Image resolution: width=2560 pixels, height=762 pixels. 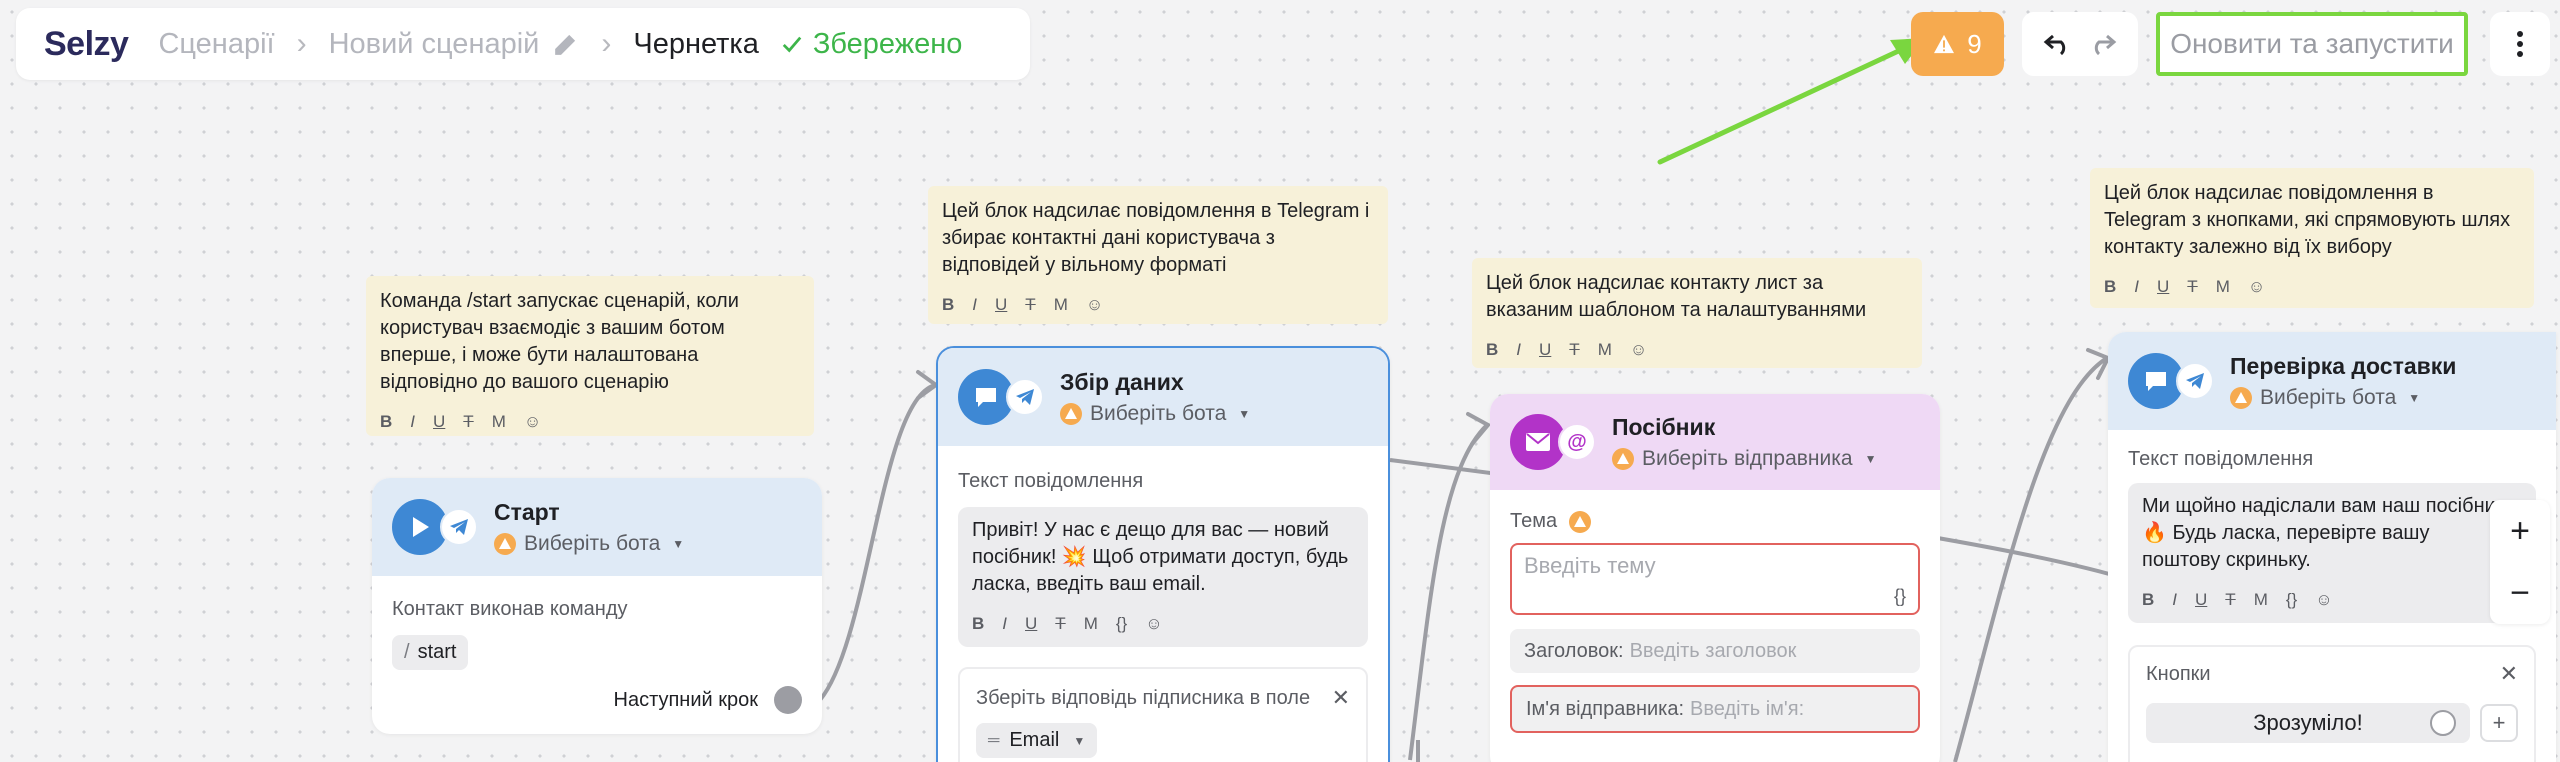 I want to click on zoom-in-button: +, so click(x=2520, y=531).